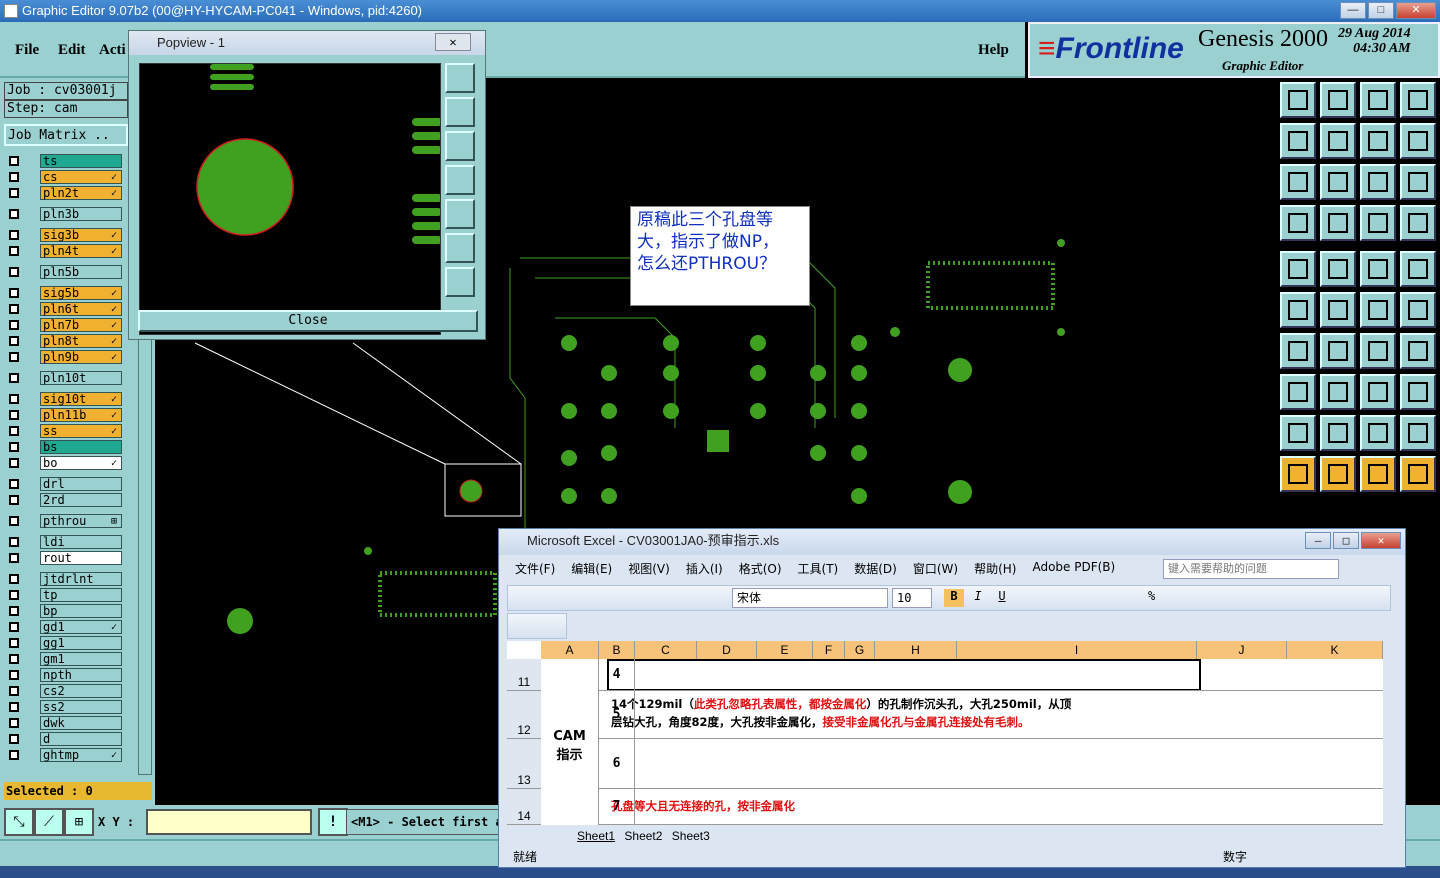  What do you see at coordinates (1338, 141) in the screenshot?
I see `pan-right-icon` at bounding box center [1338, 141].